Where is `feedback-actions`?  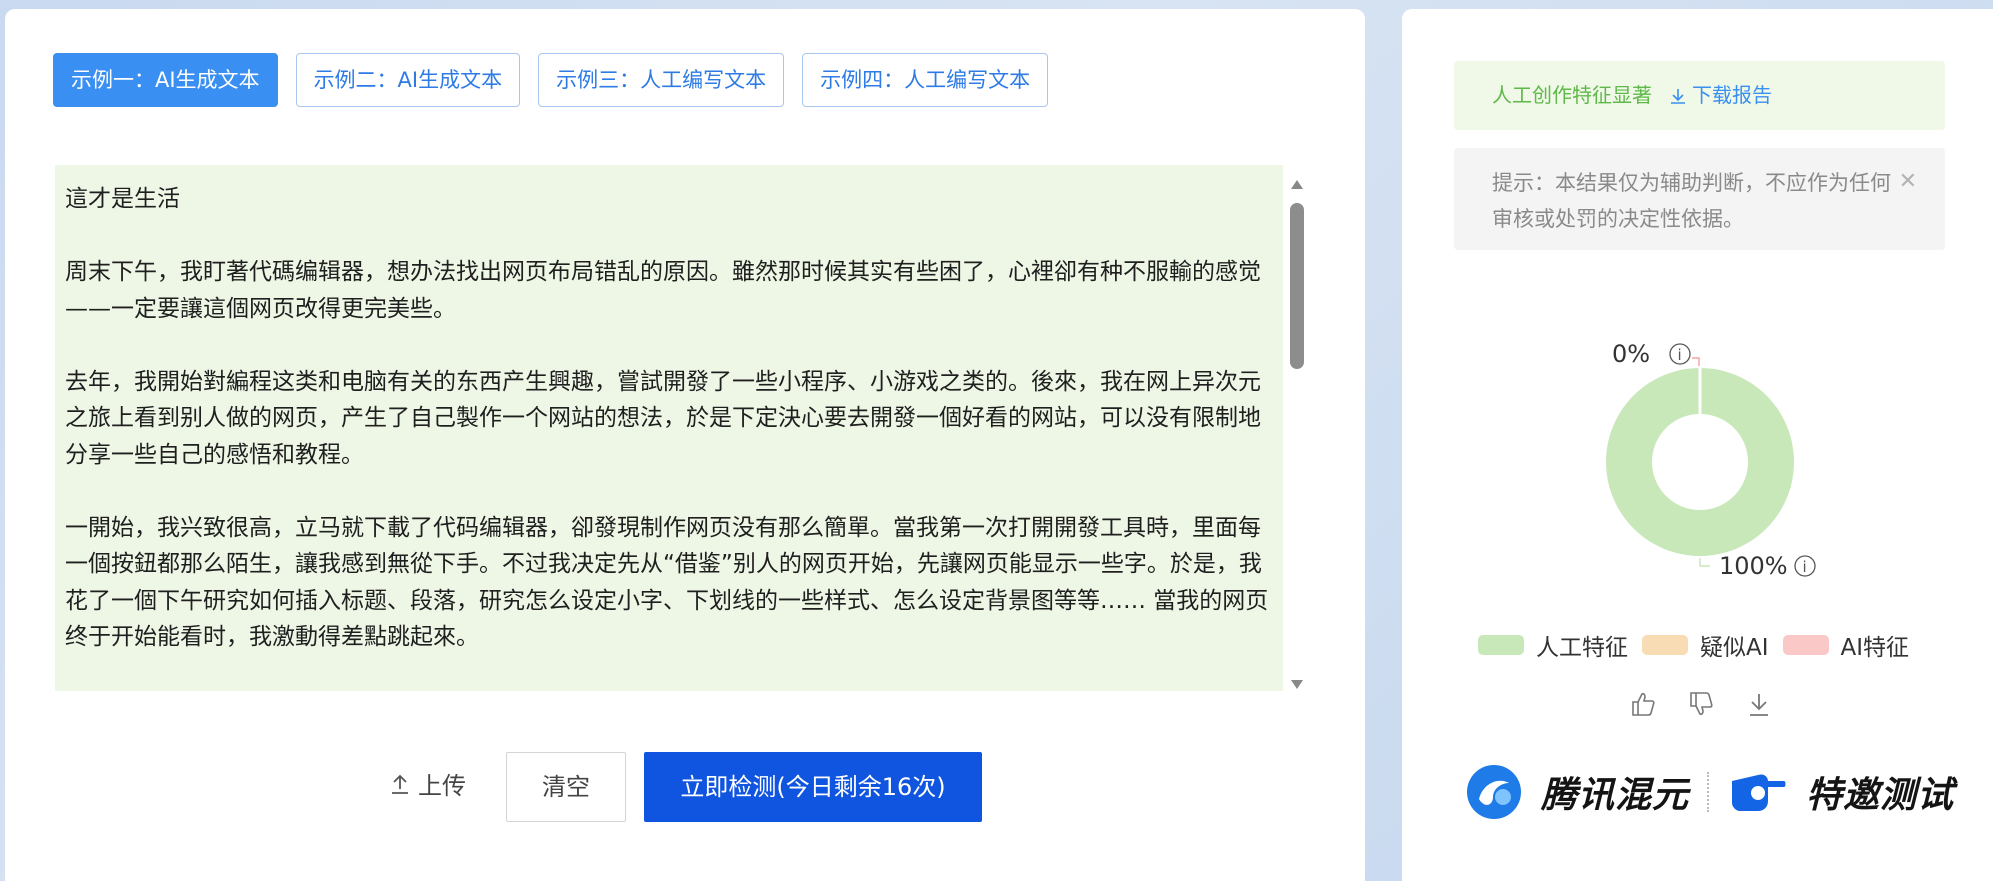 feedback-actions is located at coordinates (1701, 704).